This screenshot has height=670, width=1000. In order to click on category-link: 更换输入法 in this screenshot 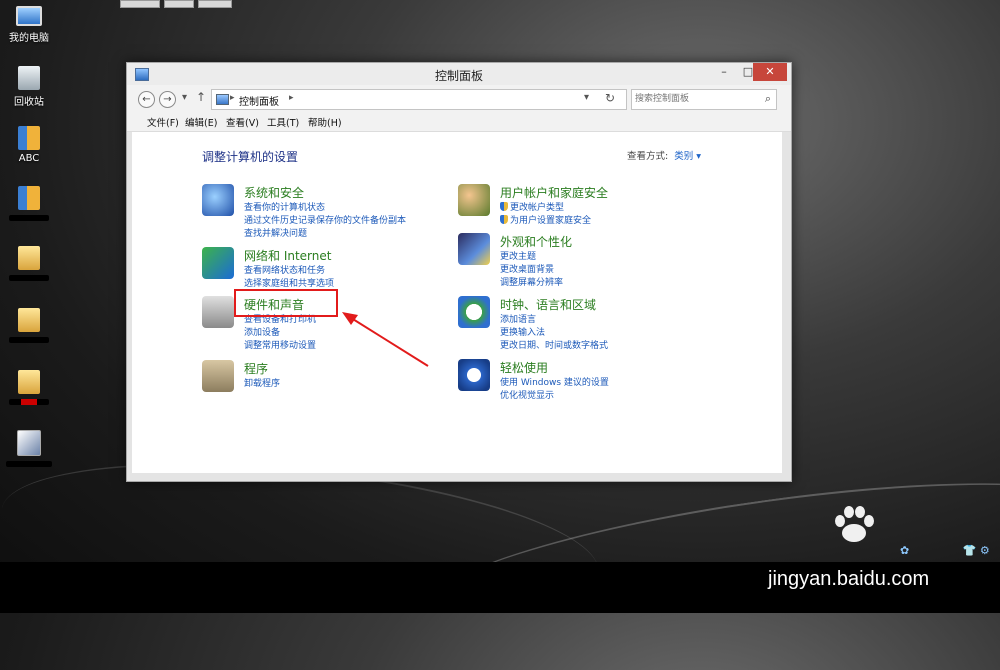, I will do `click(522, 331)`.